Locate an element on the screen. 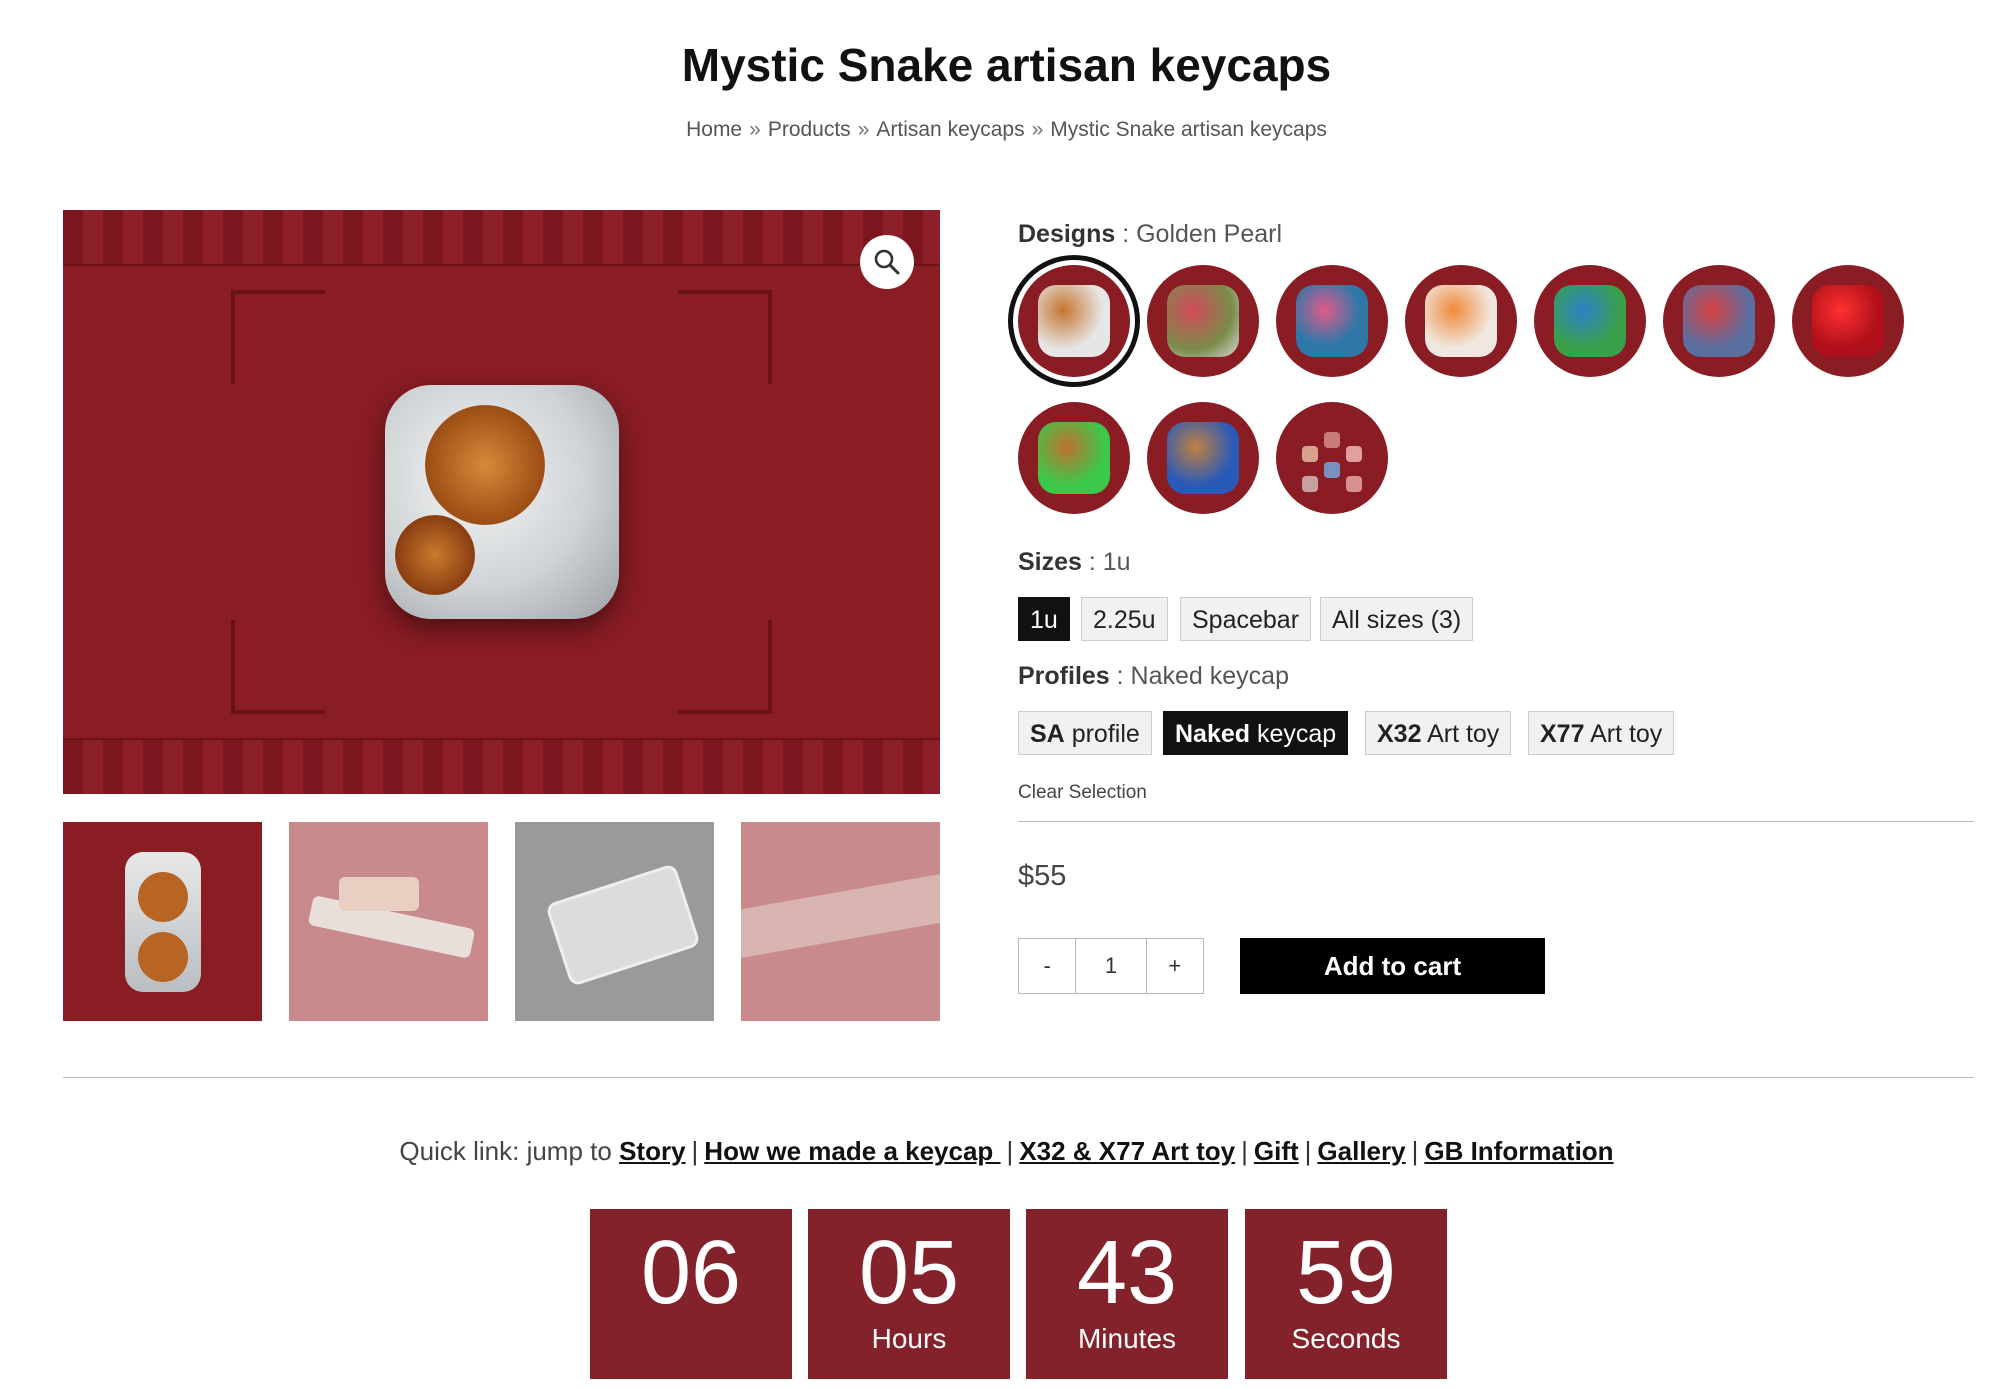 This screenshot has width=2013, height=1389. designs-label: Designs : Golden Pearl is located at coordinates (1150, 234).